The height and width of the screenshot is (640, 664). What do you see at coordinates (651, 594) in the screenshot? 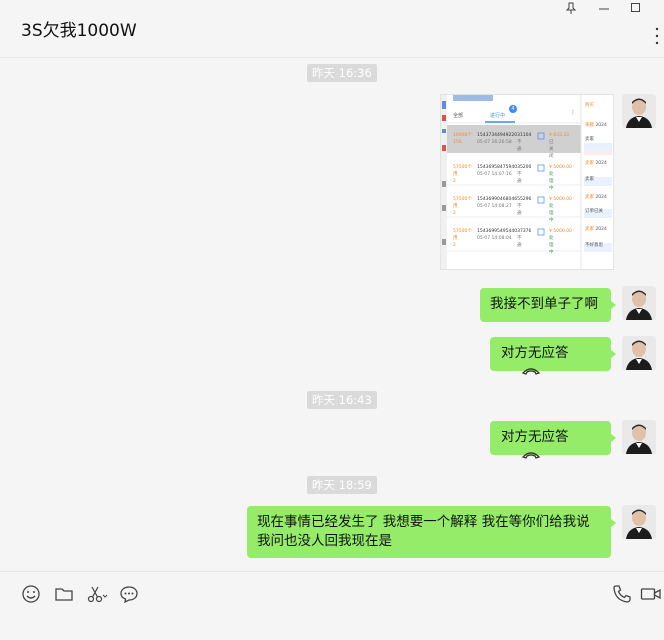
I see `video-icon` at bounding box center [651, 594].